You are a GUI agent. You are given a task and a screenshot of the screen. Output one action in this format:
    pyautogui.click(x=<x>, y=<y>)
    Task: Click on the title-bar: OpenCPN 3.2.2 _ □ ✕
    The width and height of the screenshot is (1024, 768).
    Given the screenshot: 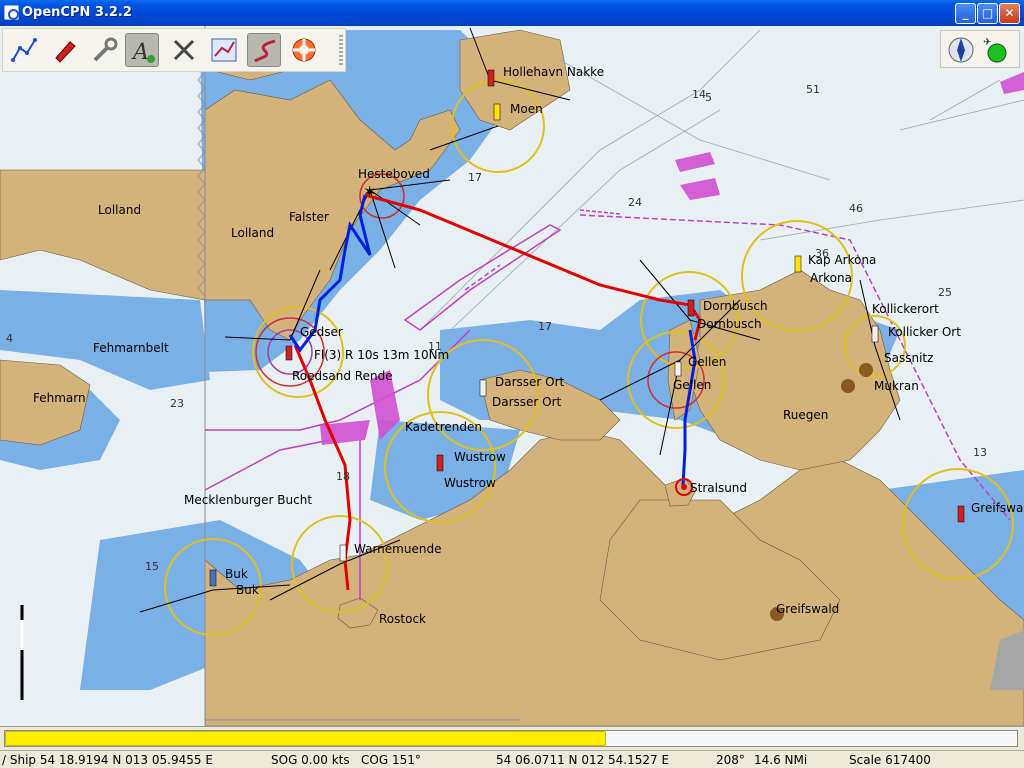 What is the action you would take?
    pyautogui.click(x=512, y=13)
    